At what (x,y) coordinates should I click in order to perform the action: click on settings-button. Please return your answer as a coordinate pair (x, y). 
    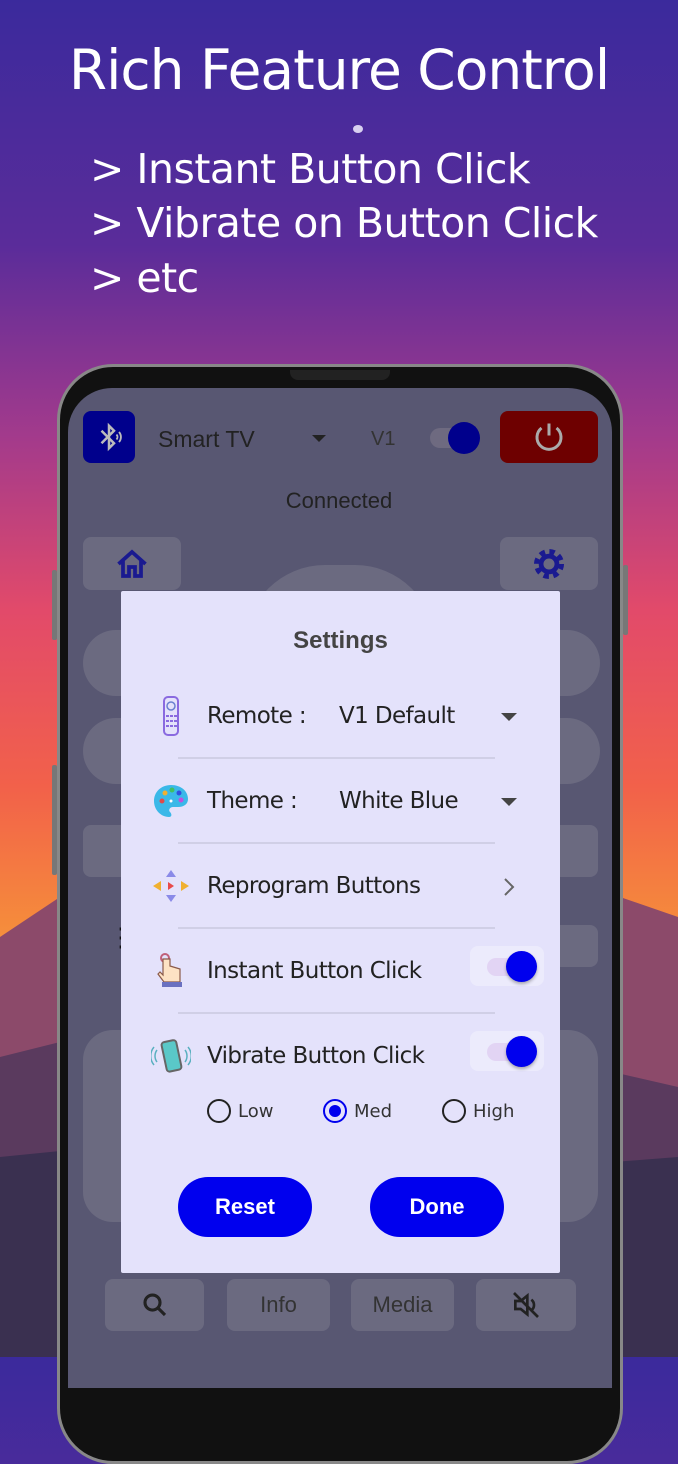
    Looking at the image, I should click on (549, 563).